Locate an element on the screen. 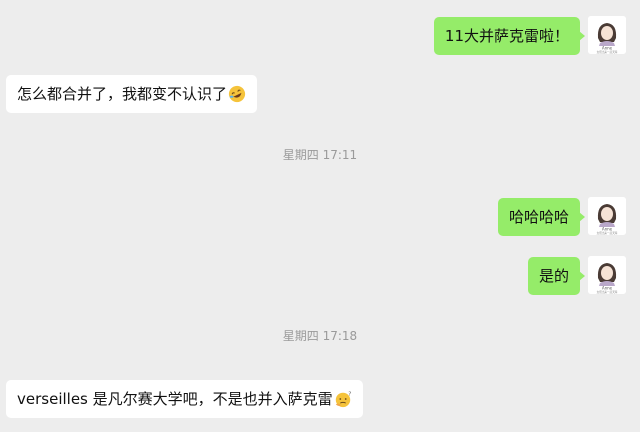 The image size is (640, 432). message-bubble-received: verseilles 是凡尔赛大学吧，不是也并入萨克雷 ? is located at coordinates (184, 399).